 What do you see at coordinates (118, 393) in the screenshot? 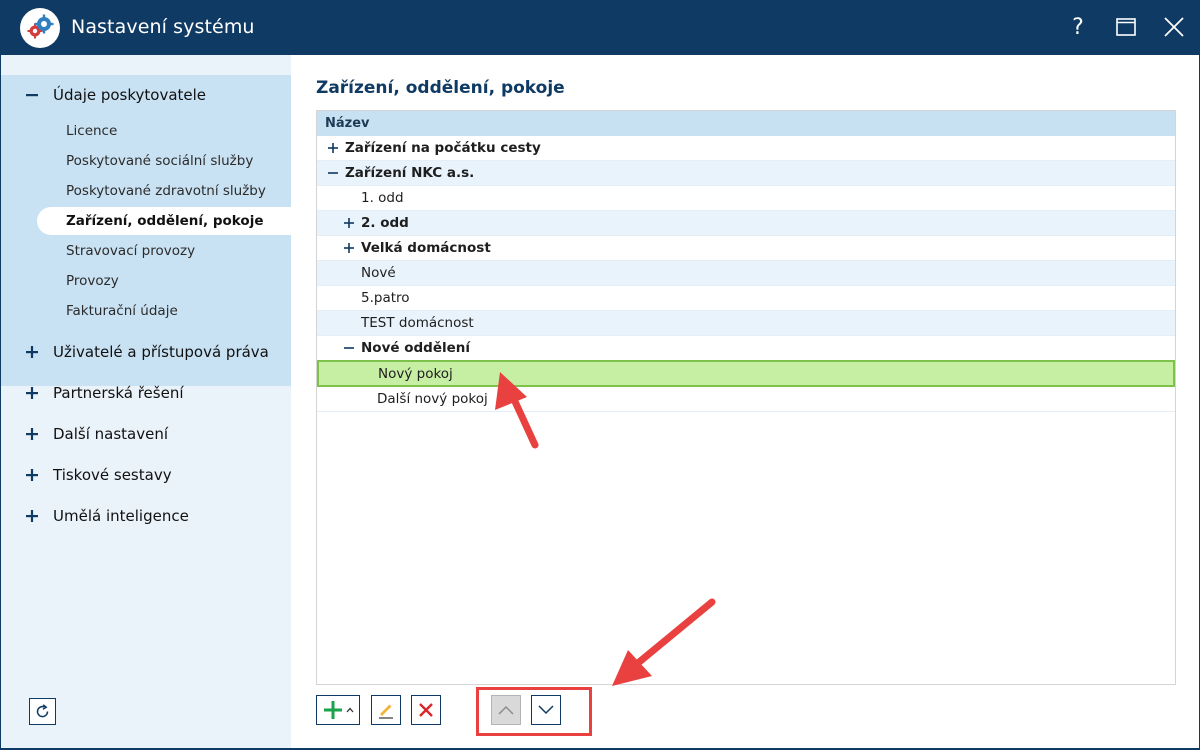
I see `sidebar-group-label: Partnerská řešení` at bounding box center [118, 393].